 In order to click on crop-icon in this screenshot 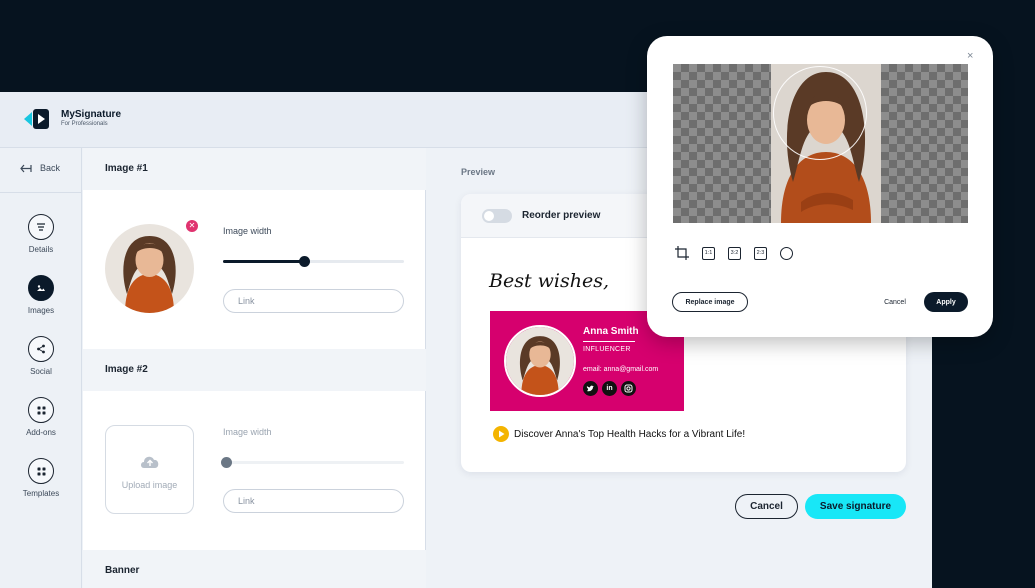, I will do `click(682, 253)`.